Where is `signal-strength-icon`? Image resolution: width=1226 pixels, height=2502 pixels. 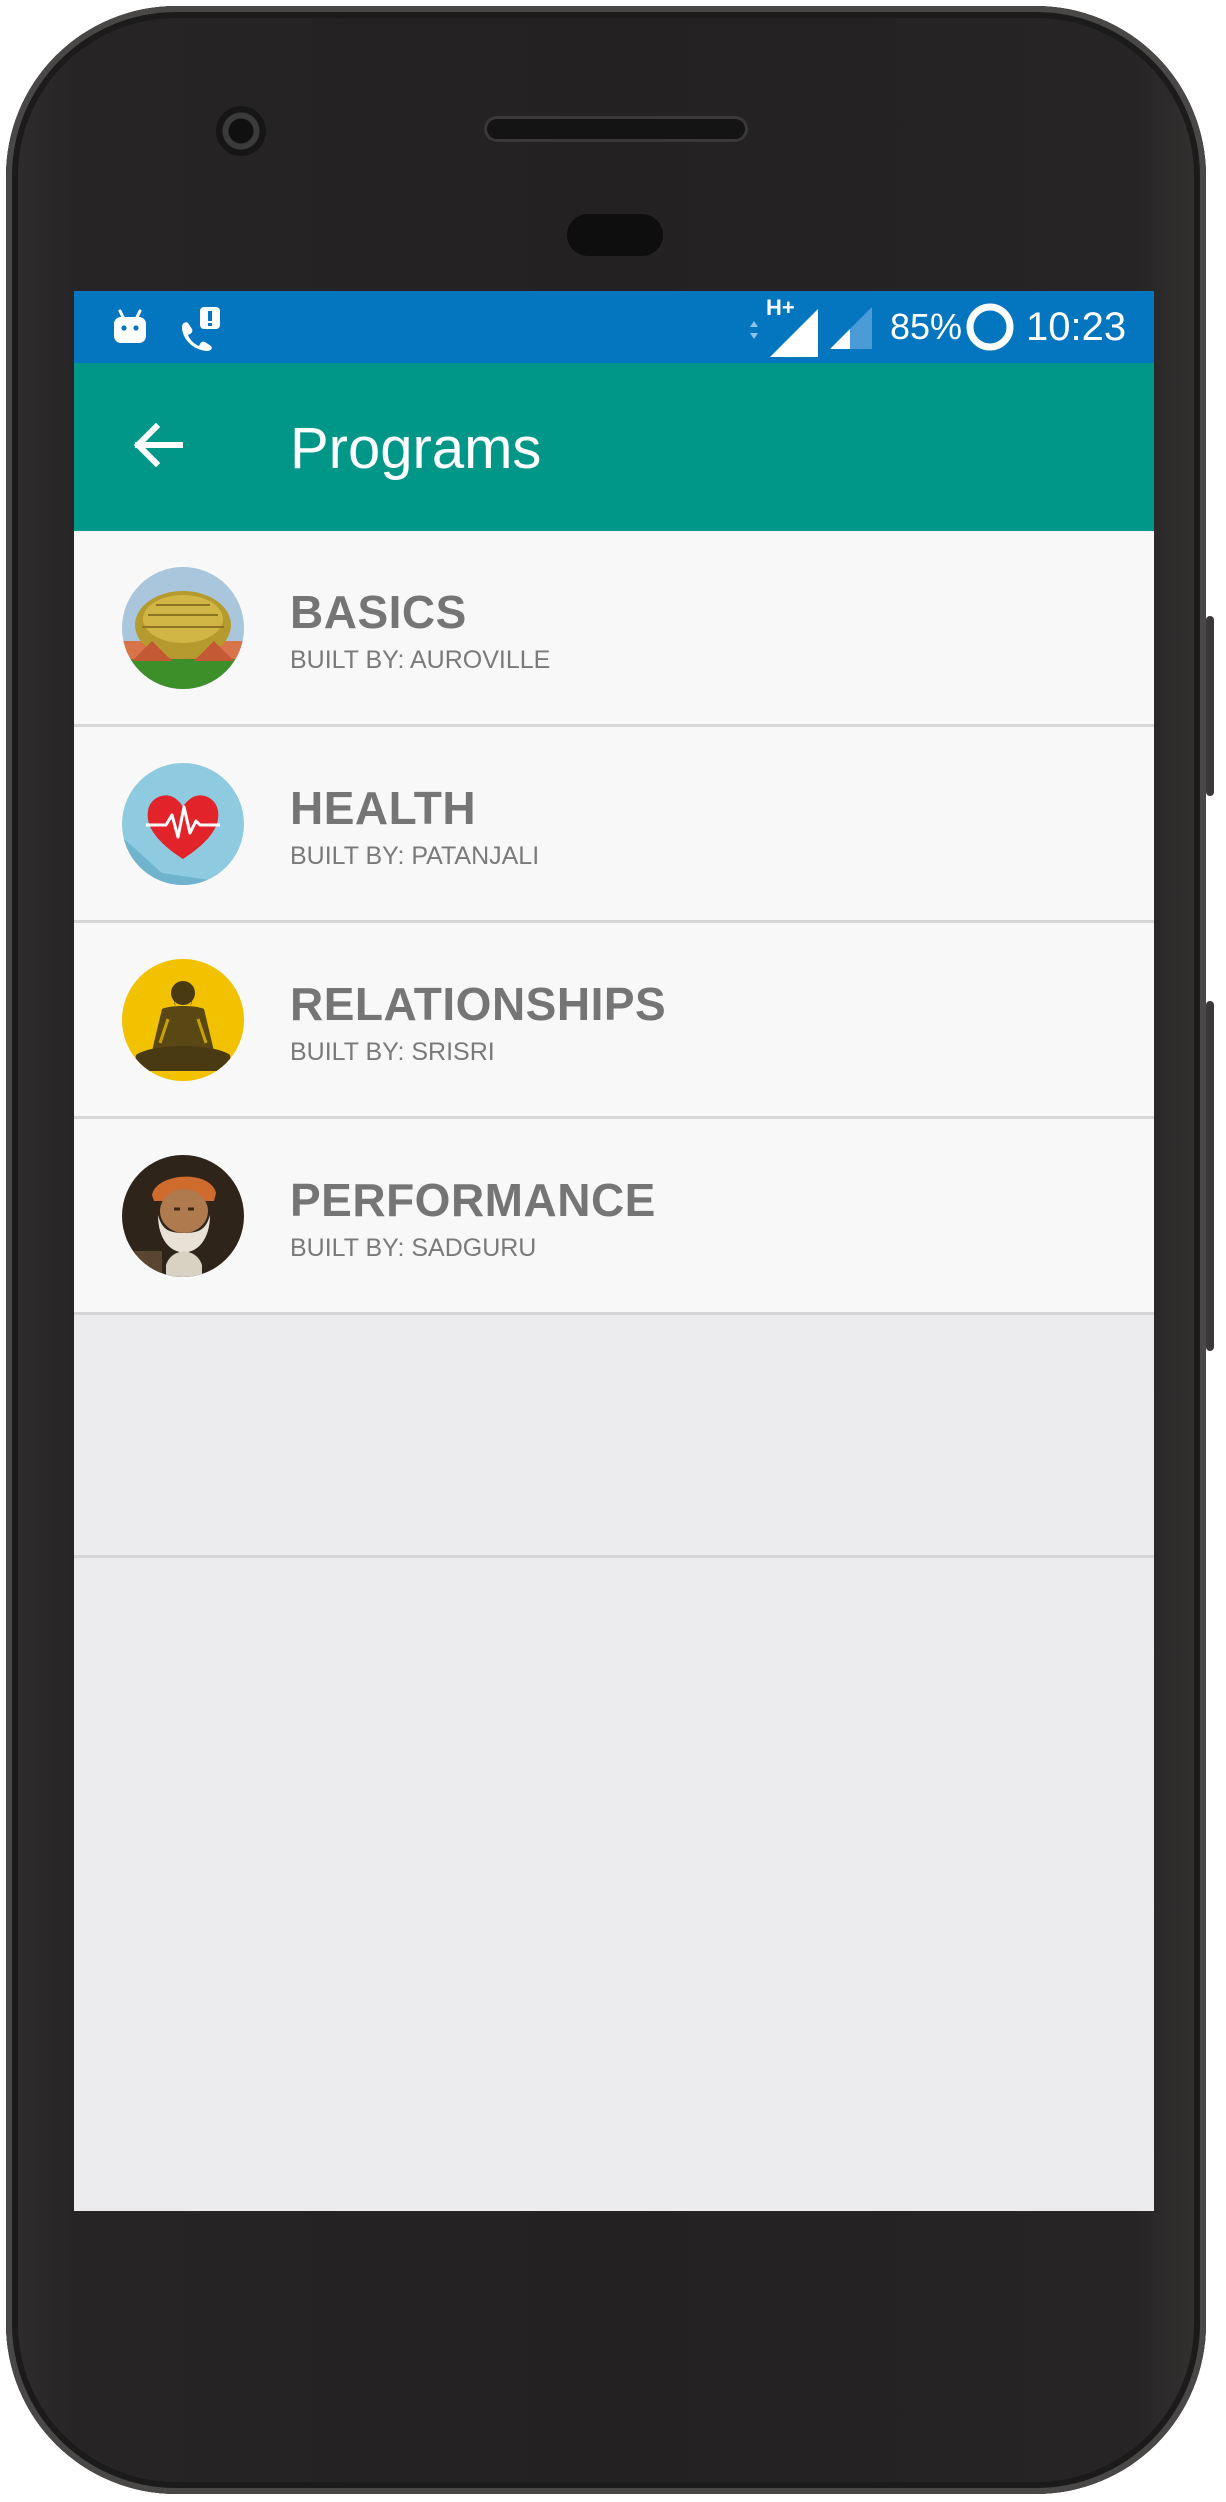
signal-strength-icon is located at coordinates (851, 330).